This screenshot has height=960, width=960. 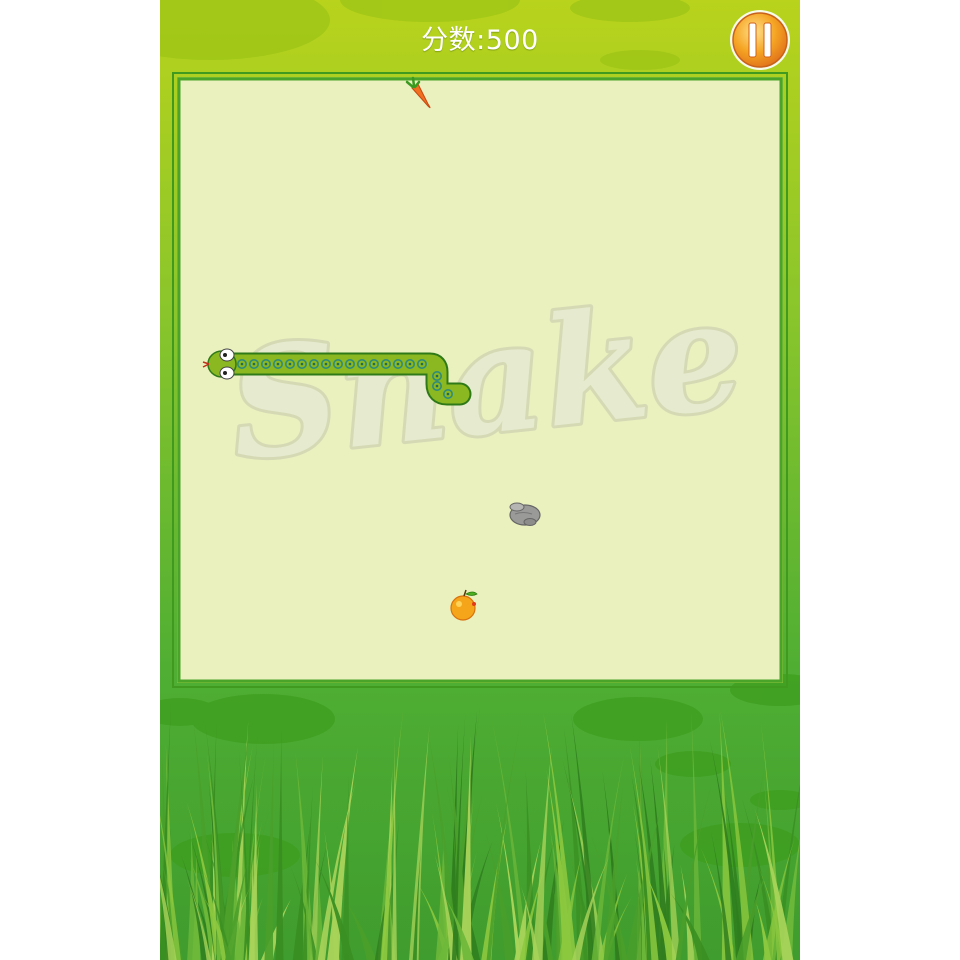 I want to click on pause-button, so click(x=760, y=40).